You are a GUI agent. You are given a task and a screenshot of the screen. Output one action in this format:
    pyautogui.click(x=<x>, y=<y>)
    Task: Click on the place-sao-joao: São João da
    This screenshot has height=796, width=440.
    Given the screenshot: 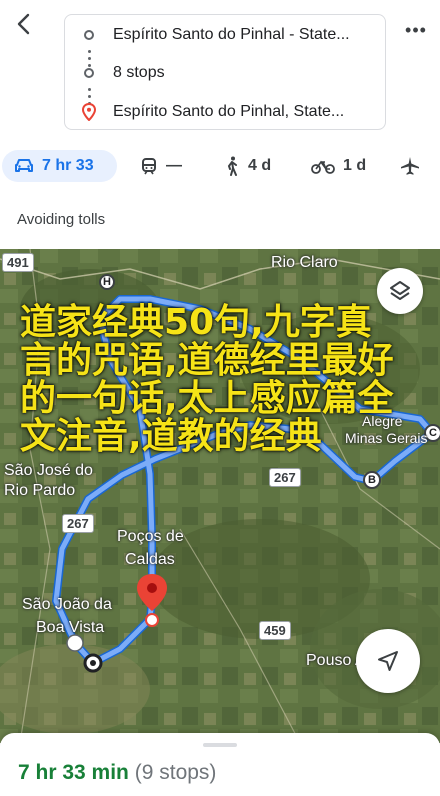 What is the action you would take?
    pyautogui.click(x=67, y=604)
    